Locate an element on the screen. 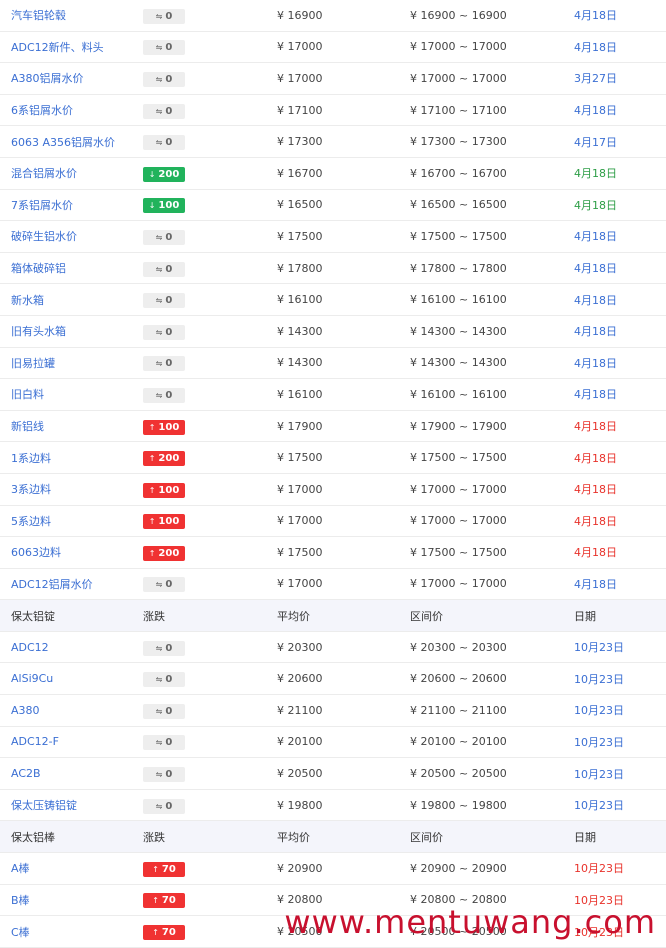 This screenshot has height=948, width=666. product-name-link: B棒 is located at coordinates (20, 900).